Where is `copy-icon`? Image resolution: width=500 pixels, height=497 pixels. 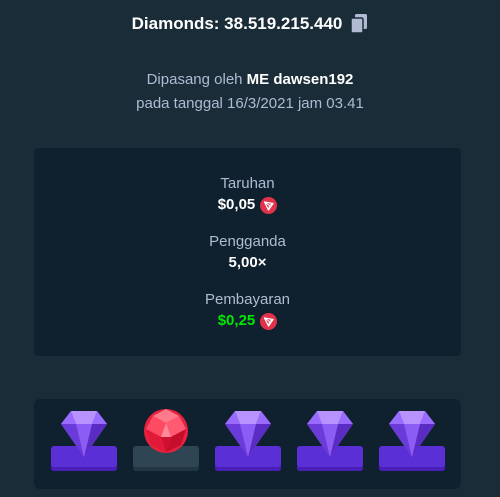
copy-icon is located at coordinates (359, 24).